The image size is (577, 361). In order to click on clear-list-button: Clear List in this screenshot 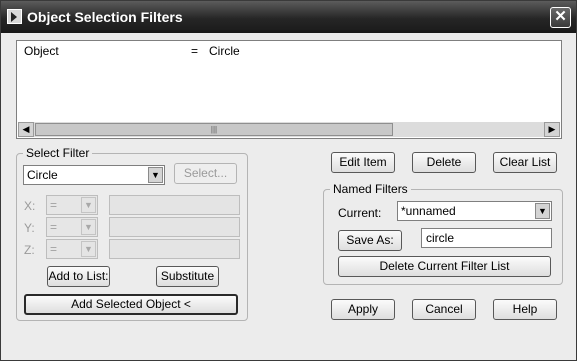, I will do `click(525, 162)`.